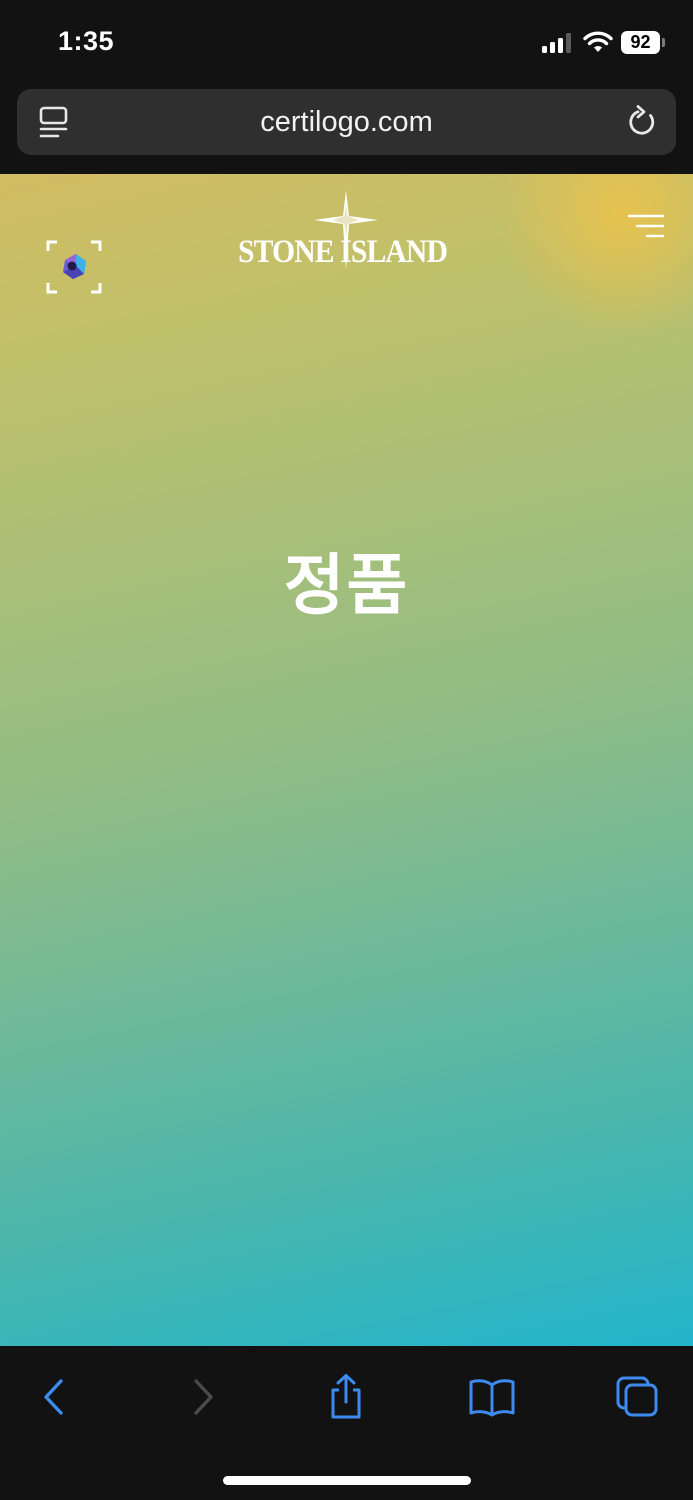  Describe the element at coordinates (347, 1480) in the screenshot. I see `home-indicator` at that location.